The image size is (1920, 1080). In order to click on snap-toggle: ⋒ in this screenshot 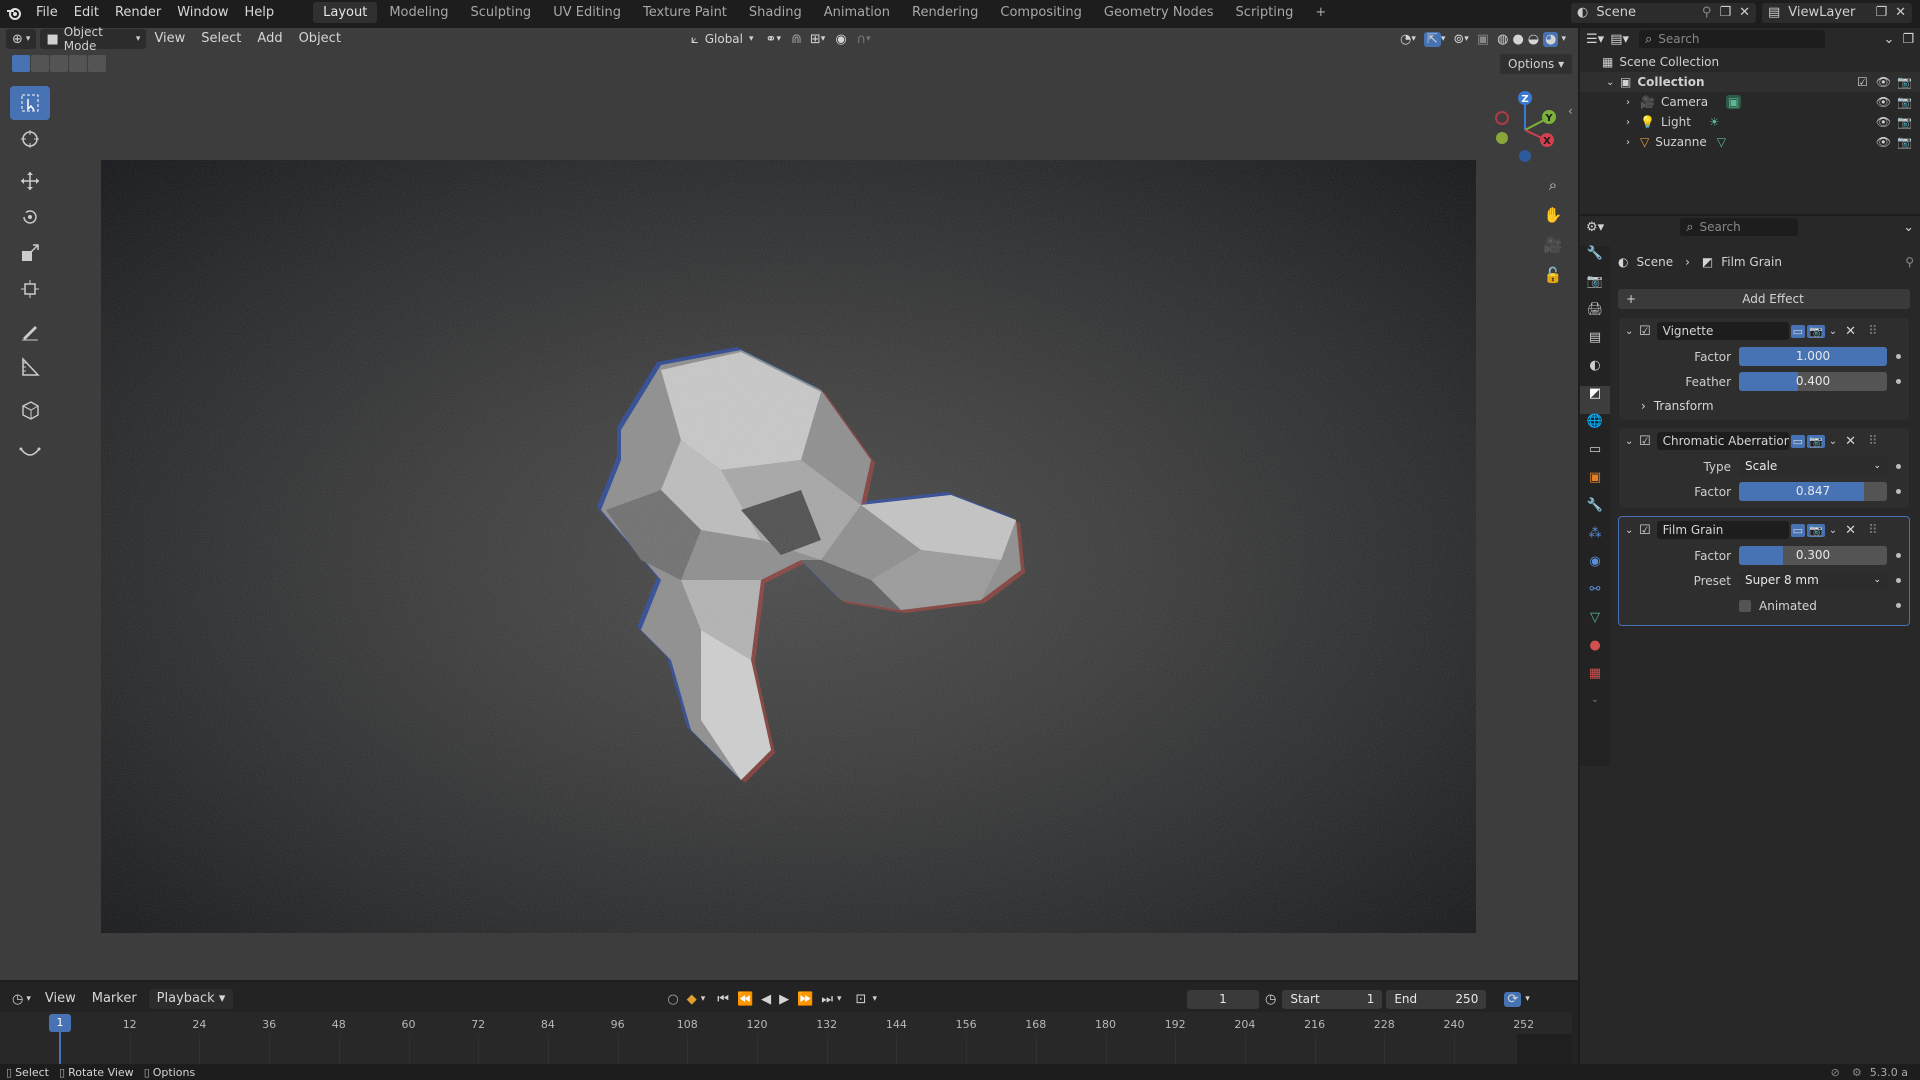, I will do `click(796, 39)`.